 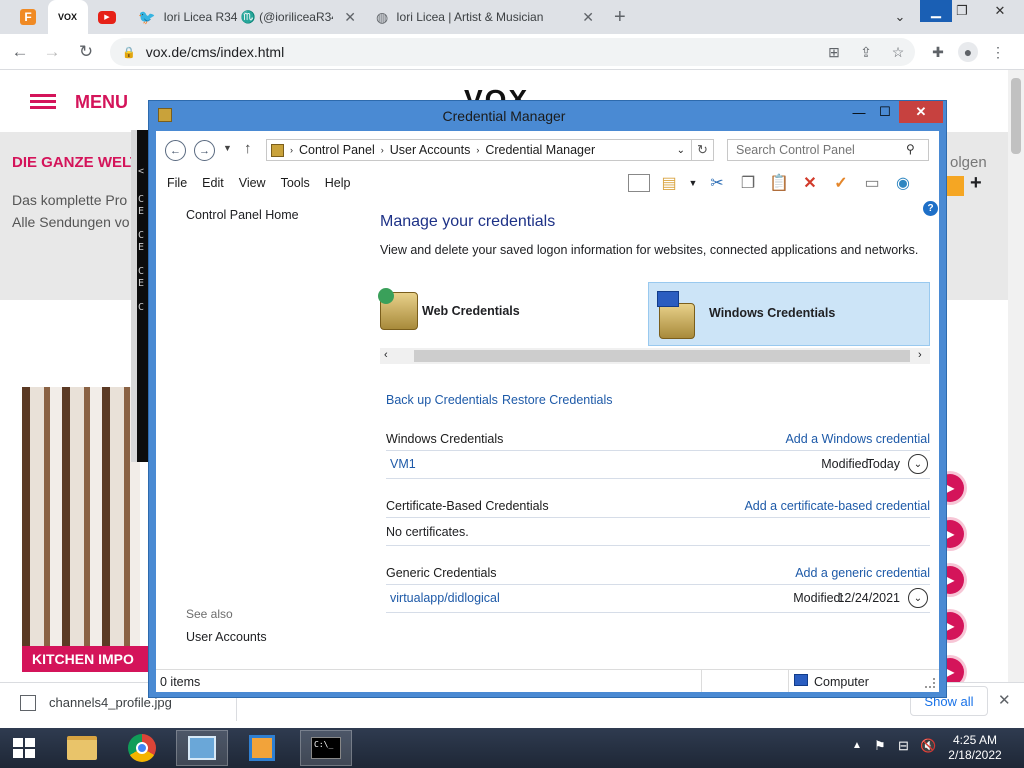 I want to click on web-credentials-label: Web Credentials, so click(x=471, y=311).